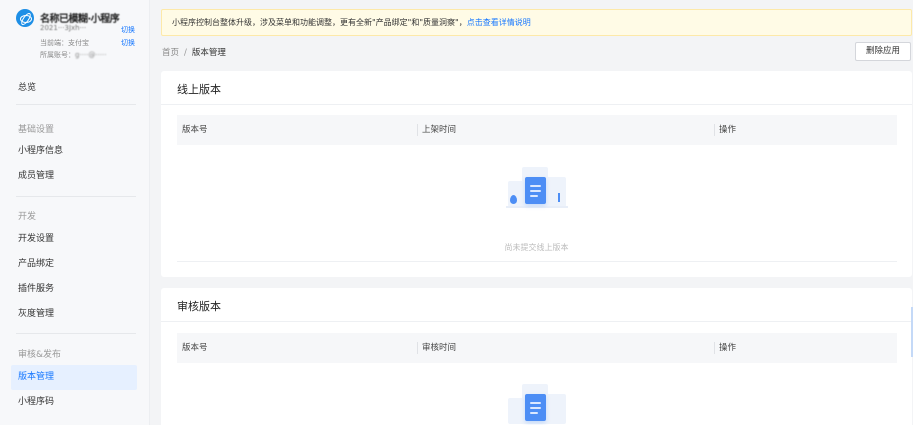 The width and height of the screenshot is (913, 425). I want to click on account-label: 所属账号：, so click(57, 55).